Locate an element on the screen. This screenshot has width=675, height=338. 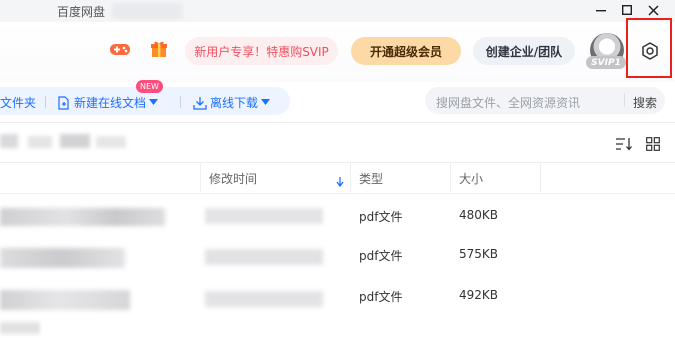
gift-icon is located at coordinates (159, 49).